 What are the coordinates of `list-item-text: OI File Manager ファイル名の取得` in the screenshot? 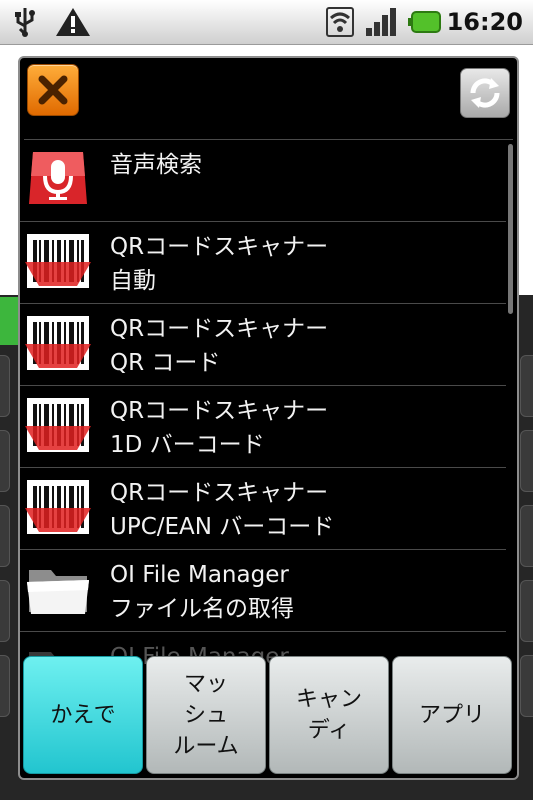 It's located at (202, 592).